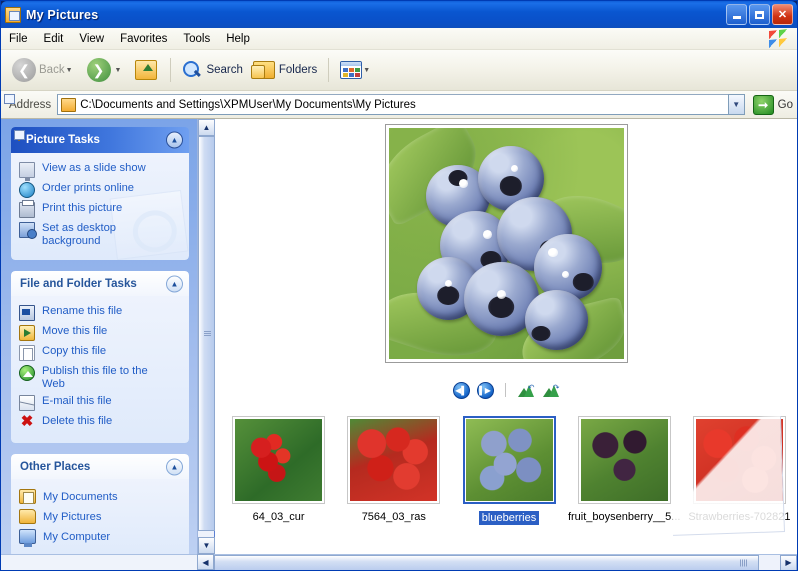 Image resolution: width=798 pixels, height=571 pixels. Describe the element at coordinates (461, 390) in the screenshot. I see `previous-image-button: ◀▌` at that location.